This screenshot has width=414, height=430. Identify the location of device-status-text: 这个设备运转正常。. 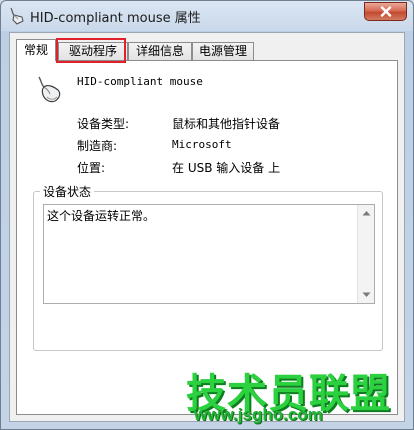
(101, 216).